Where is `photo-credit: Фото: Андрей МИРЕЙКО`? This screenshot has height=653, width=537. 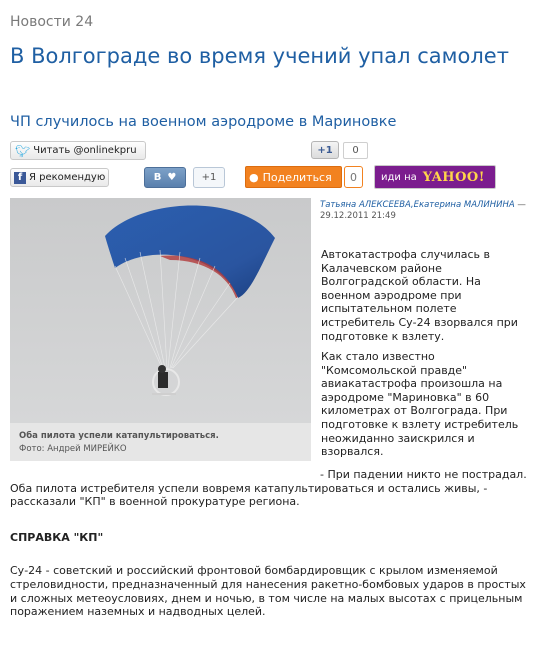
photo-credit: Фото: Андрей МИРЕЙКО is located at coordinates (73, 449).